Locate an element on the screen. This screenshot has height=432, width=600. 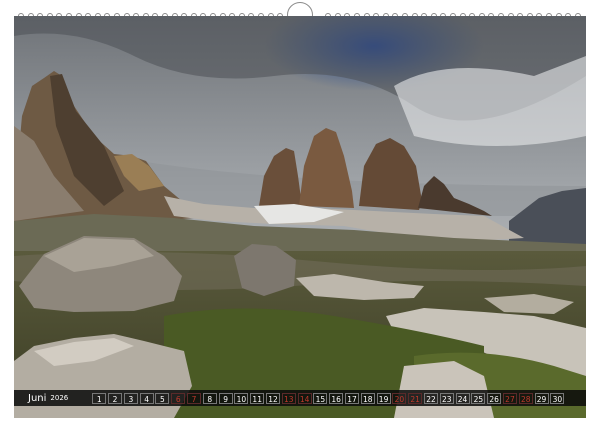
day-cell: 25 is located at coordinates (478, 398).